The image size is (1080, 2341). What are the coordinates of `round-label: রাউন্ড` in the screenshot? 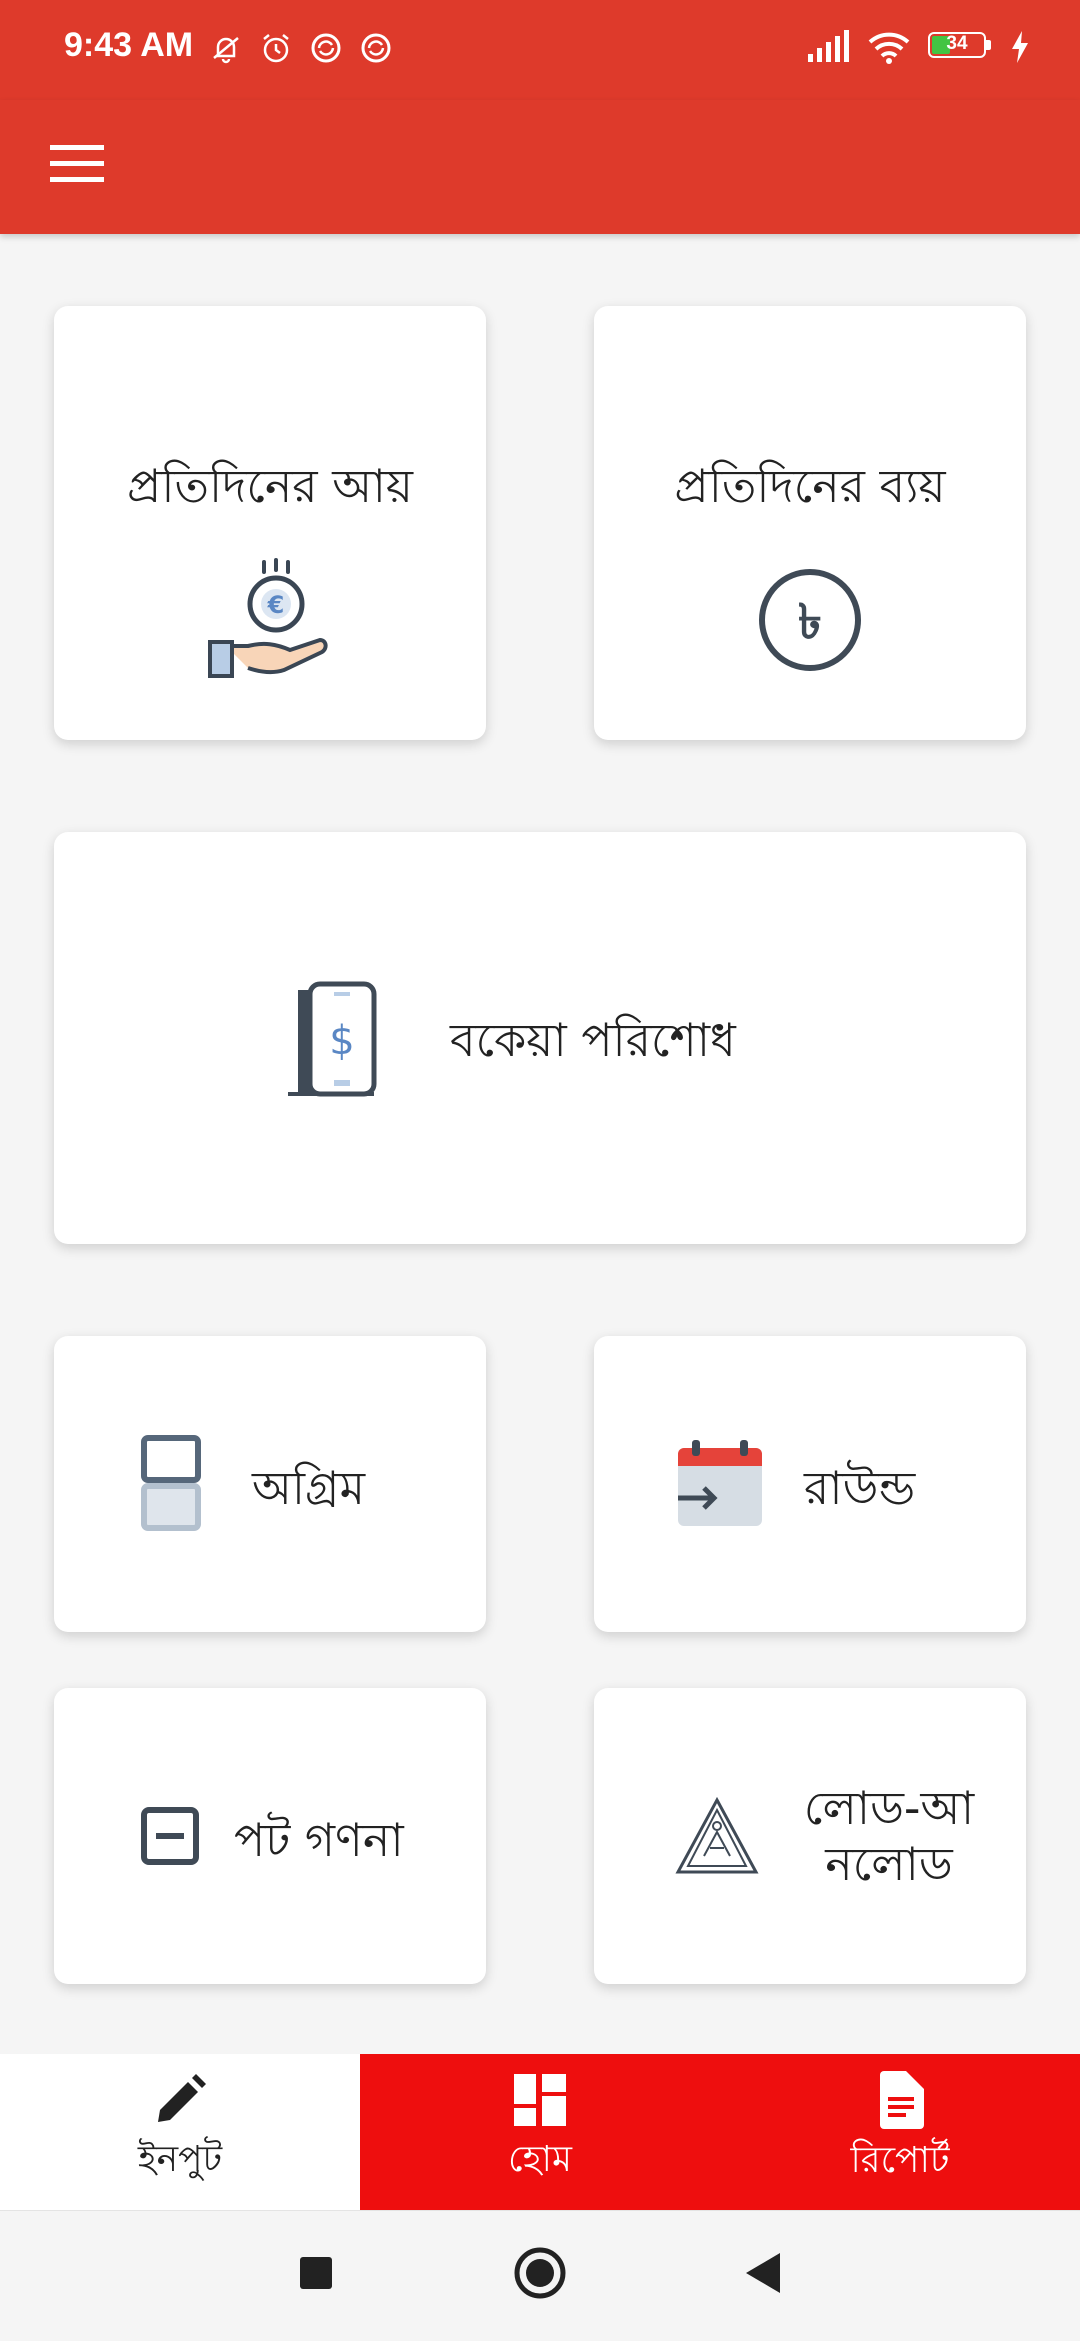 It's located at (860, 1488).